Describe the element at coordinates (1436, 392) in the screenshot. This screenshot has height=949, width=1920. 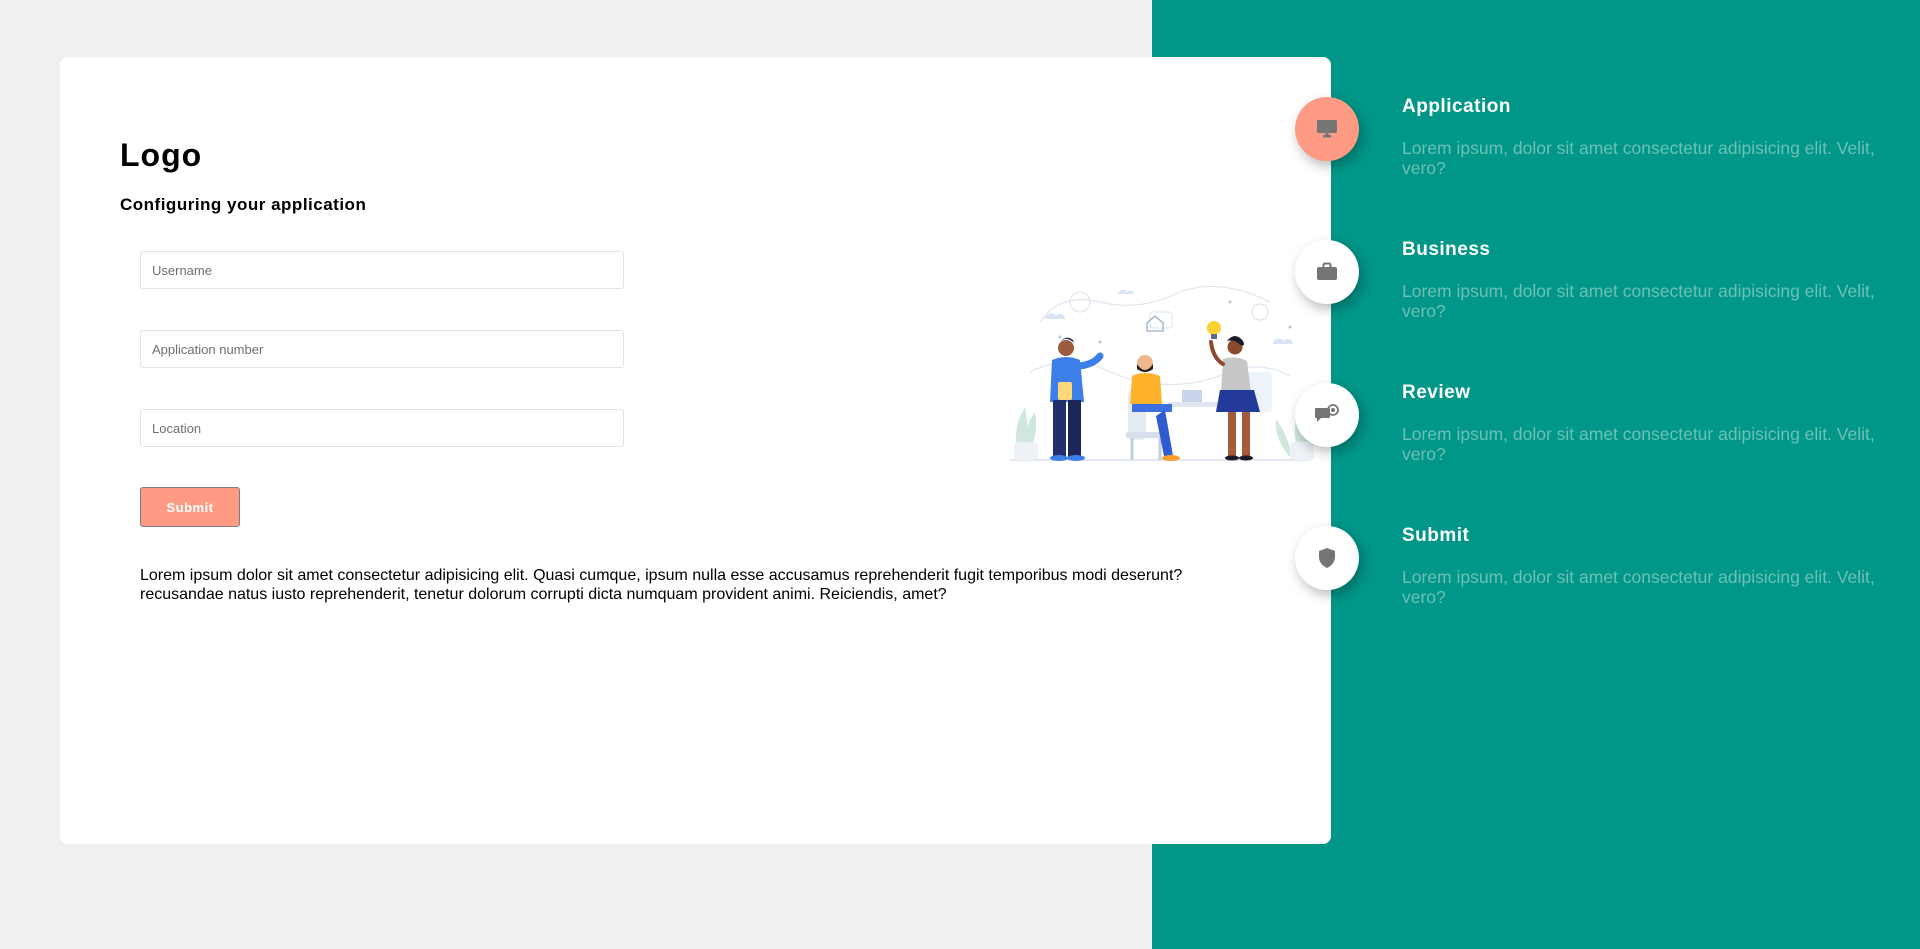
I see `step-review-title: Review` at that location.